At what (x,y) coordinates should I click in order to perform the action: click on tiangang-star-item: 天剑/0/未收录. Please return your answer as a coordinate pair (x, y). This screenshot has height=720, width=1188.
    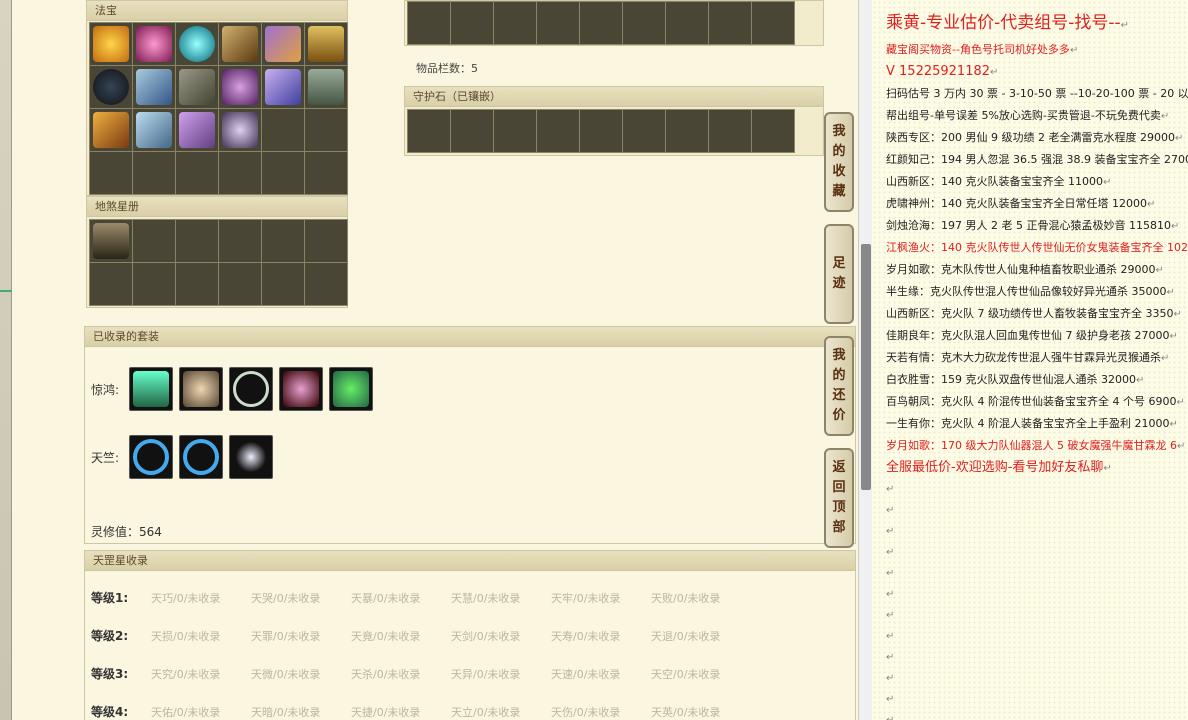
    Looking at the image, I should click on (486, 636).